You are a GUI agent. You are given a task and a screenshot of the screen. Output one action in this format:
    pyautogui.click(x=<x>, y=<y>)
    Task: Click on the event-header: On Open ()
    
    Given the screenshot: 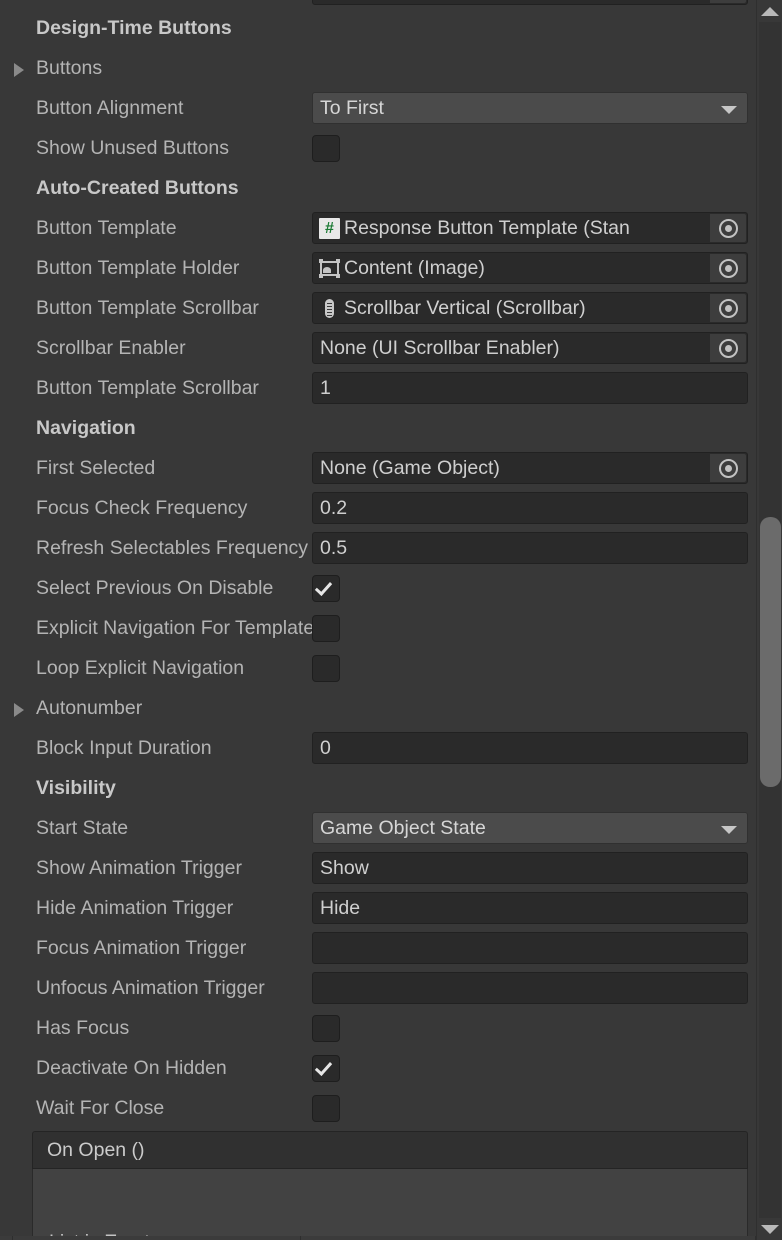 What is the action you would take?
    pyautogui.click(x=390, y=1150)
    